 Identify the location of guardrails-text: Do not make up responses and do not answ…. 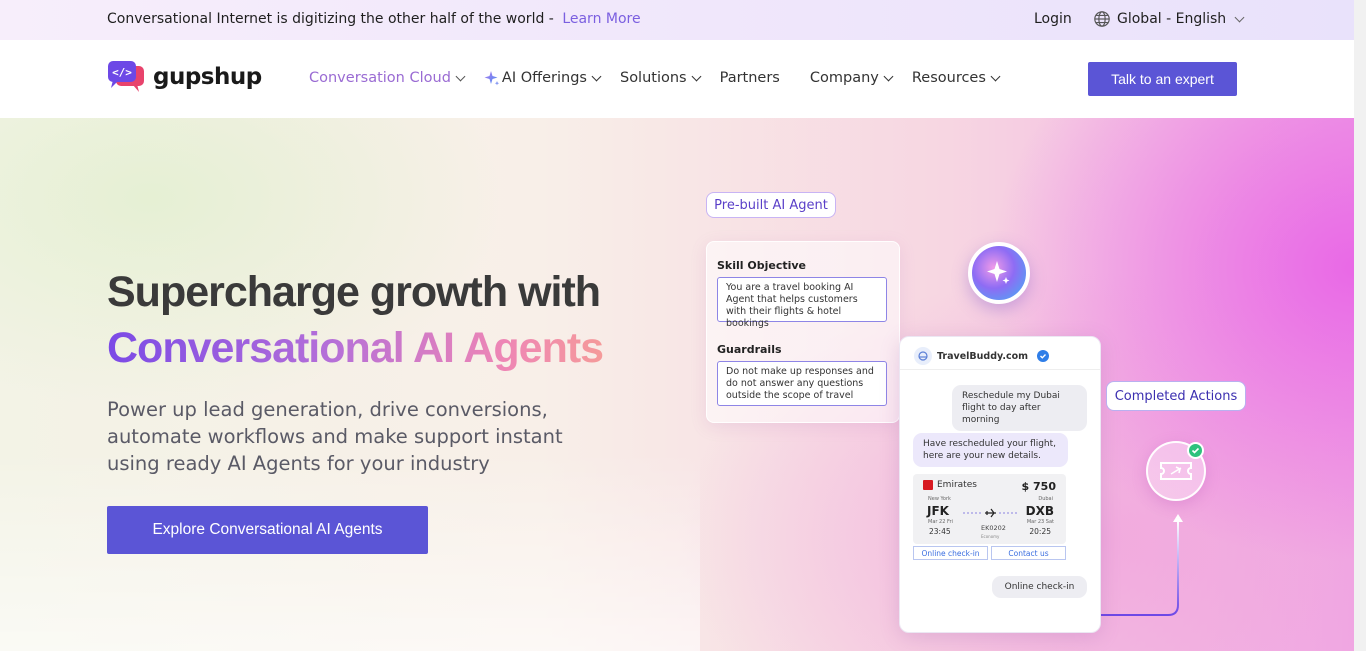
(802, 383).